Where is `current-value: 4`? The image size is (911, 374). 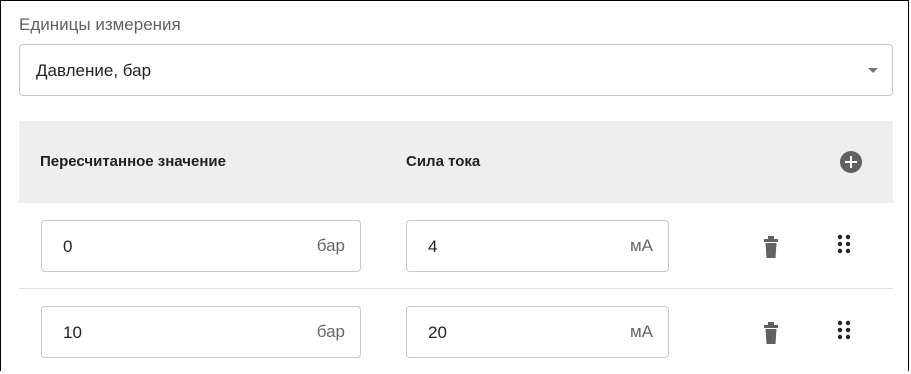 current-value: 4 is located at coordinates (433, 246).